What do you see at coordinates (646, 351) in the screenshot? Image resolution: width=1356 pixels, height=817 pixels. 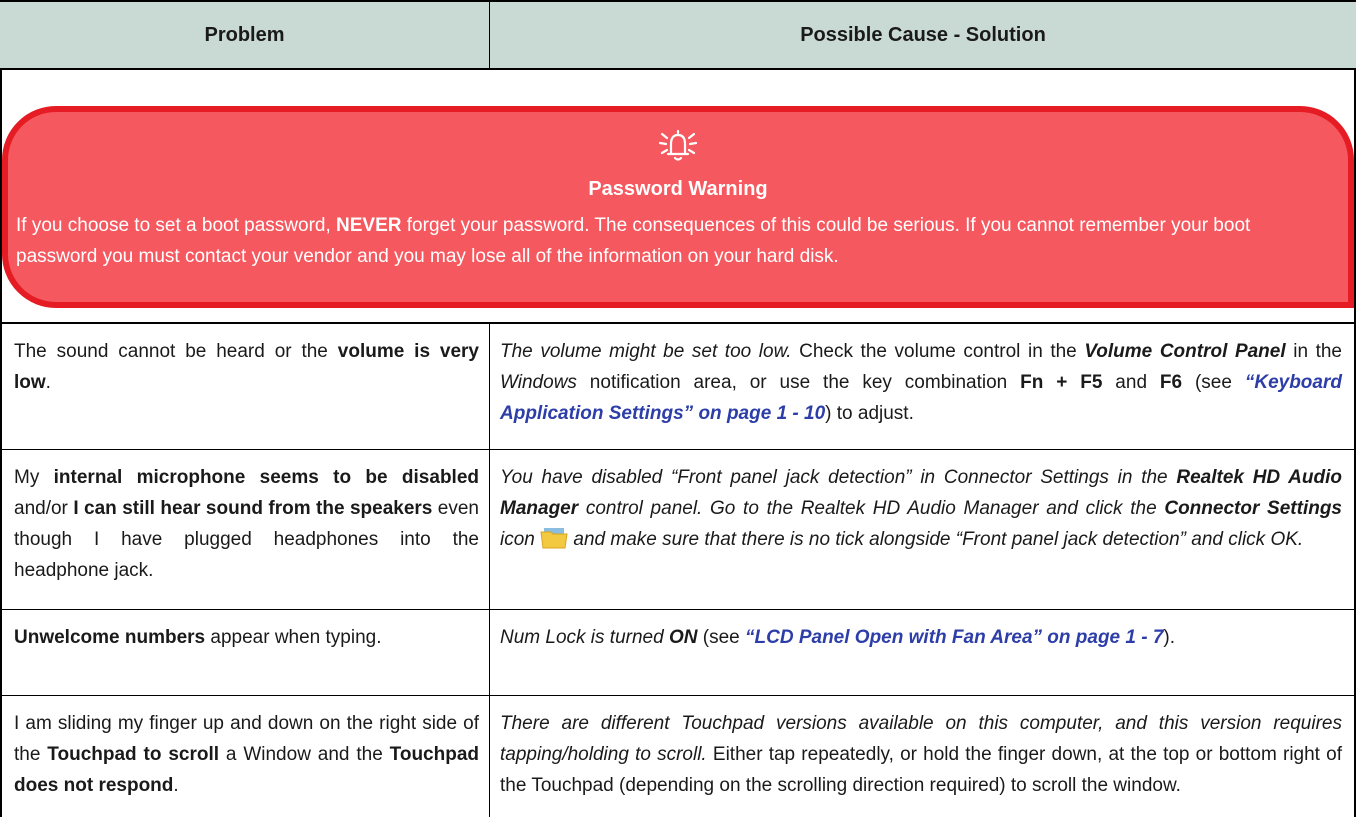 I see `solution-text-italic: The volume might be set too low.` at bounding box center [646, 351].